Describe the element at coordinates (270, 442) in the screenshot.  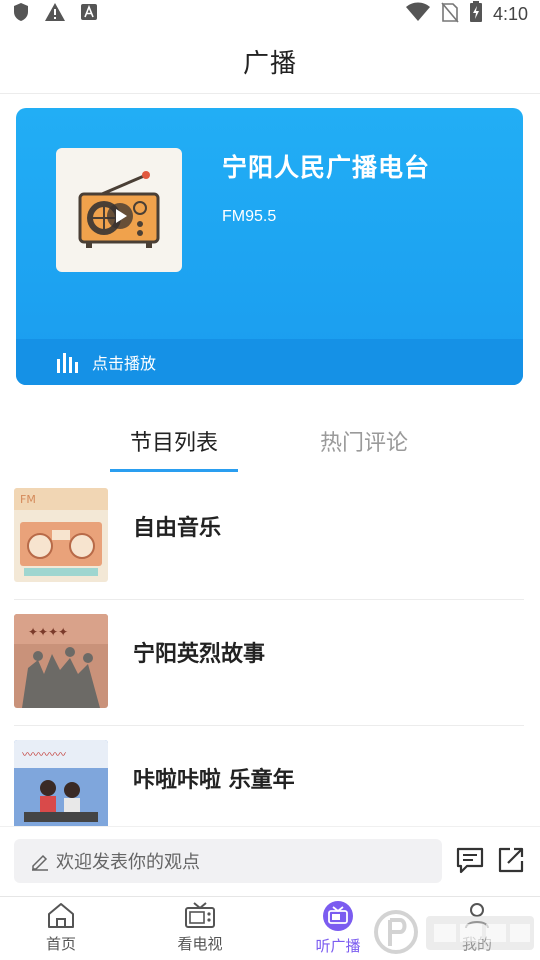
I see `content-tabs: 节目列表 热门评论` at that location.